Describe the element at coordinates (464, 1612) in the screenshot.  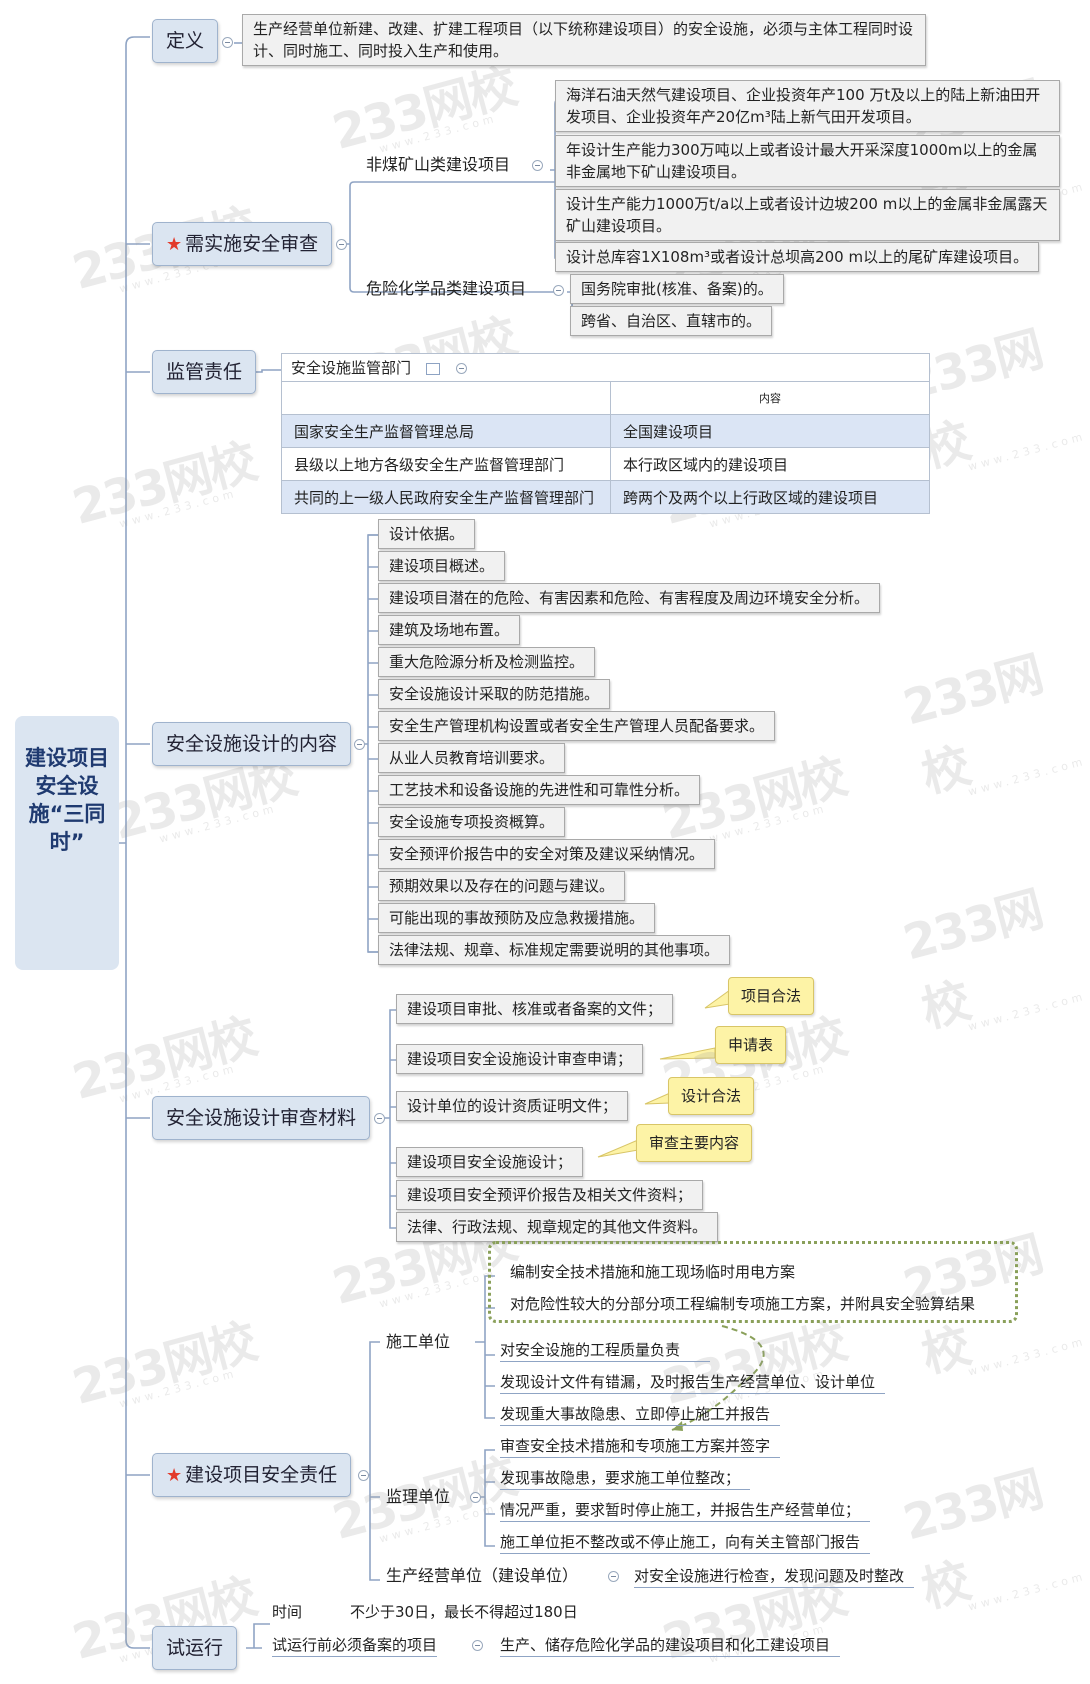
I see `trial-time-value: 不少于30日，最长不得超过180日` at that location.